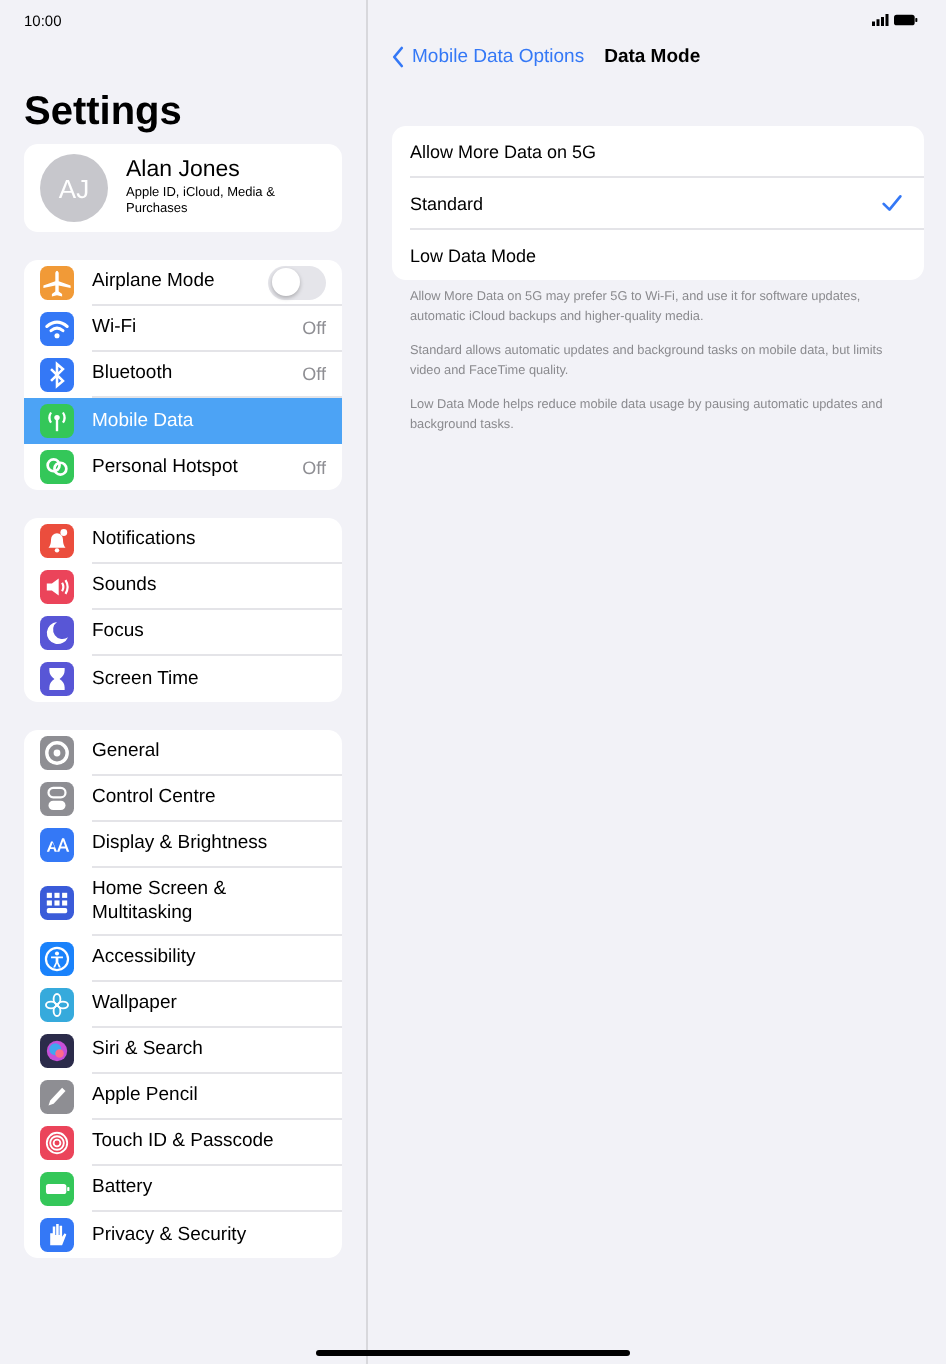  Describe the element at coordinates (667, 152) in the screenshot. I see `option-row: Allow More Data on 5G` at that location.